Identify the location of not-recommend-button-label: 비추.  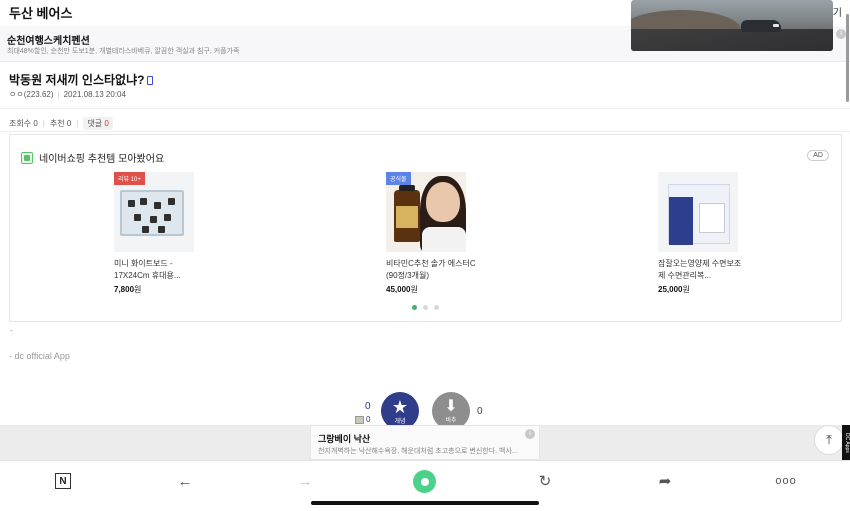
(451, 420).